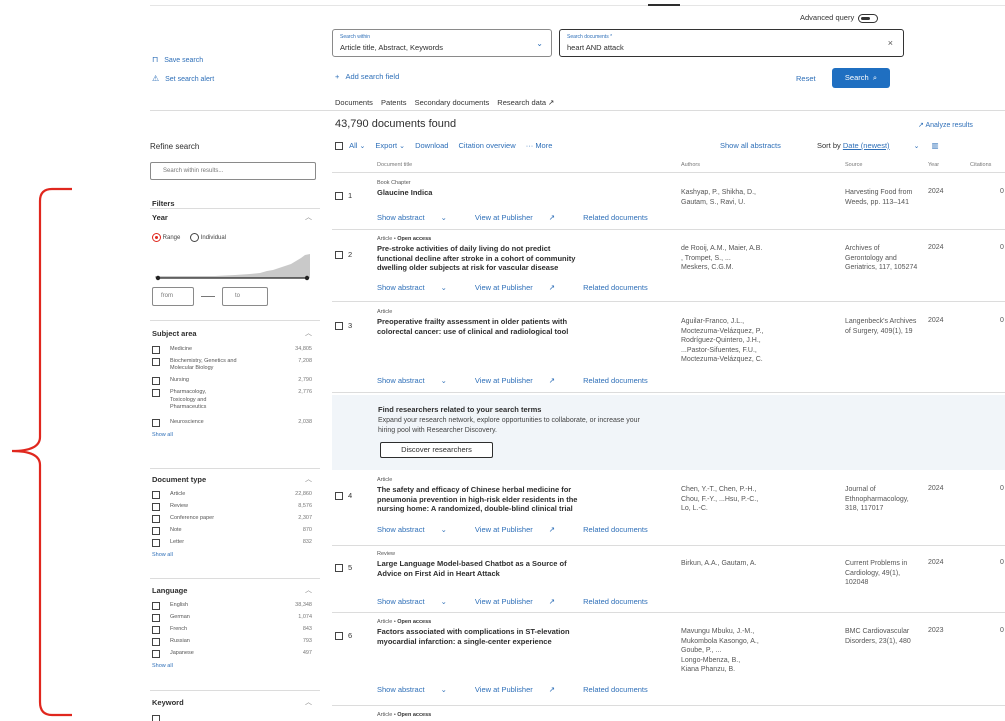  Describe the element at coordinates (236, 424) in the screenshot. I see `facet-item: Neuroscience 2,038` at that location.